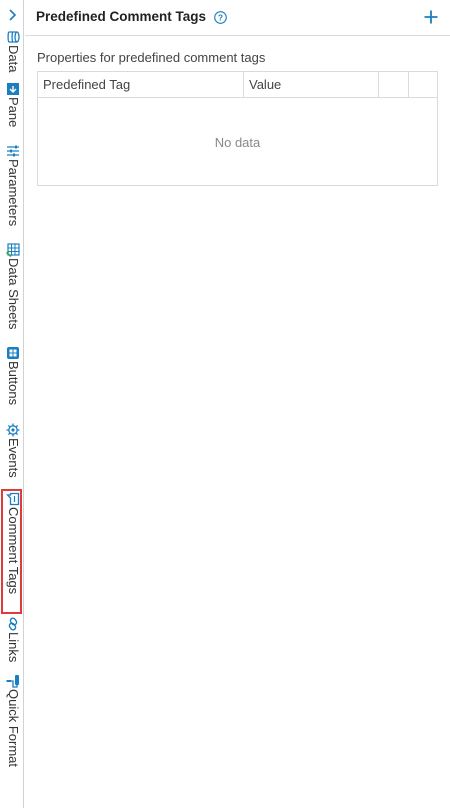  I want to click on column-header-value: Value, so click(311, 84).